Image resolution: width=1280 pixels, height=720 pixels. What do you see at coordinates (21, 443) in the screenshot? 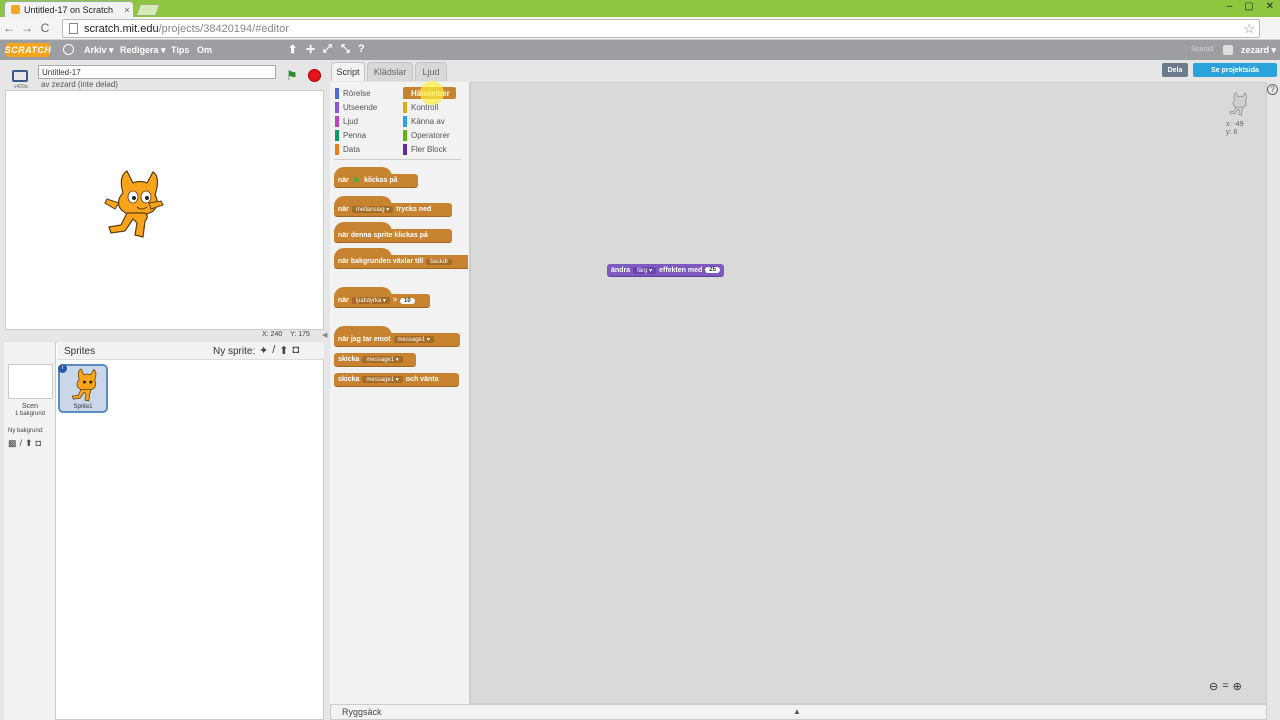
I see `paint-backdrop-icon: /` at bounding box center [21, 443].